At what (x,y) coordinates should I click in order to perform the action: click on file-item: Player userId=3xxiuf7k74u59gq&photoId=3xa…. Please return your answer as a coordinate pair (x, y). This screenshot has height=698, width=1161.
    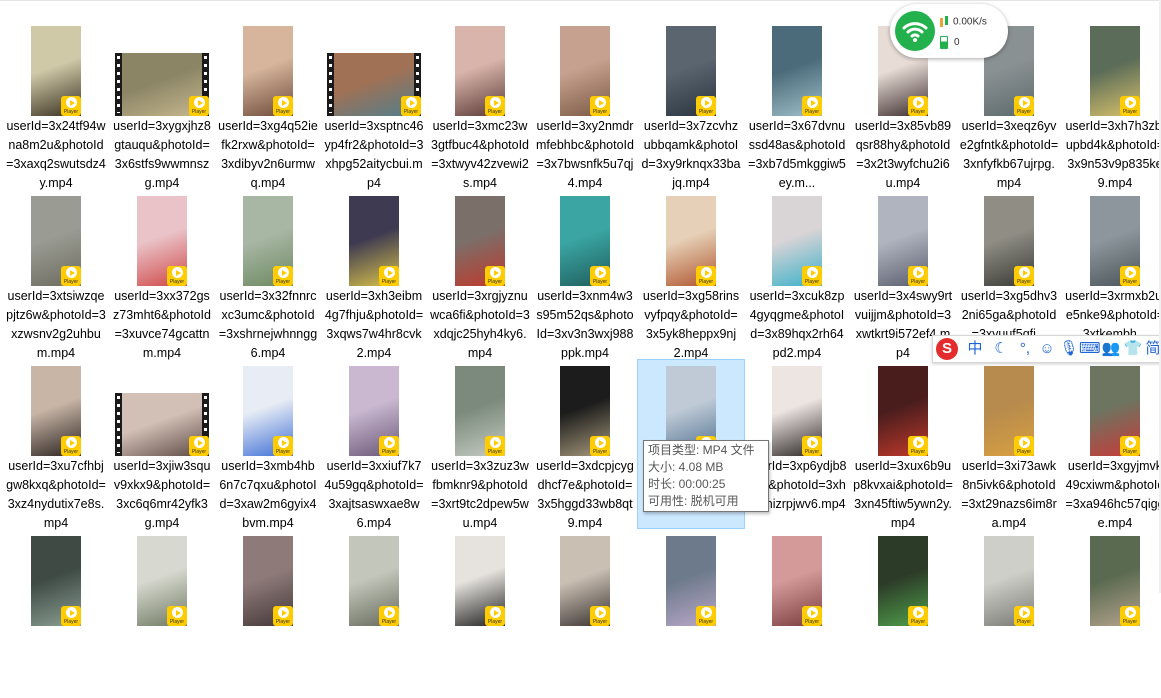
    Looking at the image, I should click on (374, 445).